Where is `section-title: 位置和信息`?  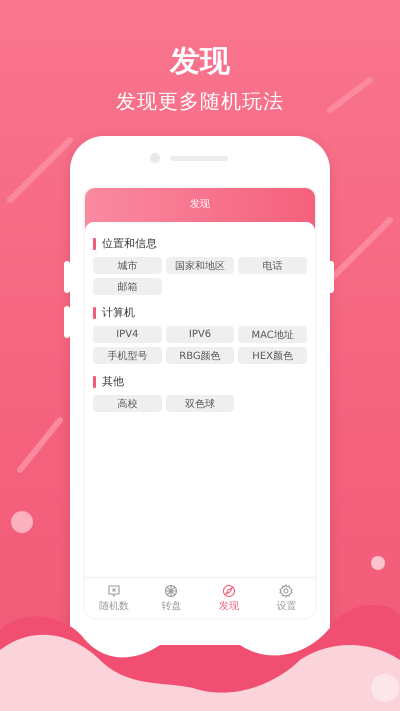
section-title: 位置和信息 is located at coordinates (129, 243).